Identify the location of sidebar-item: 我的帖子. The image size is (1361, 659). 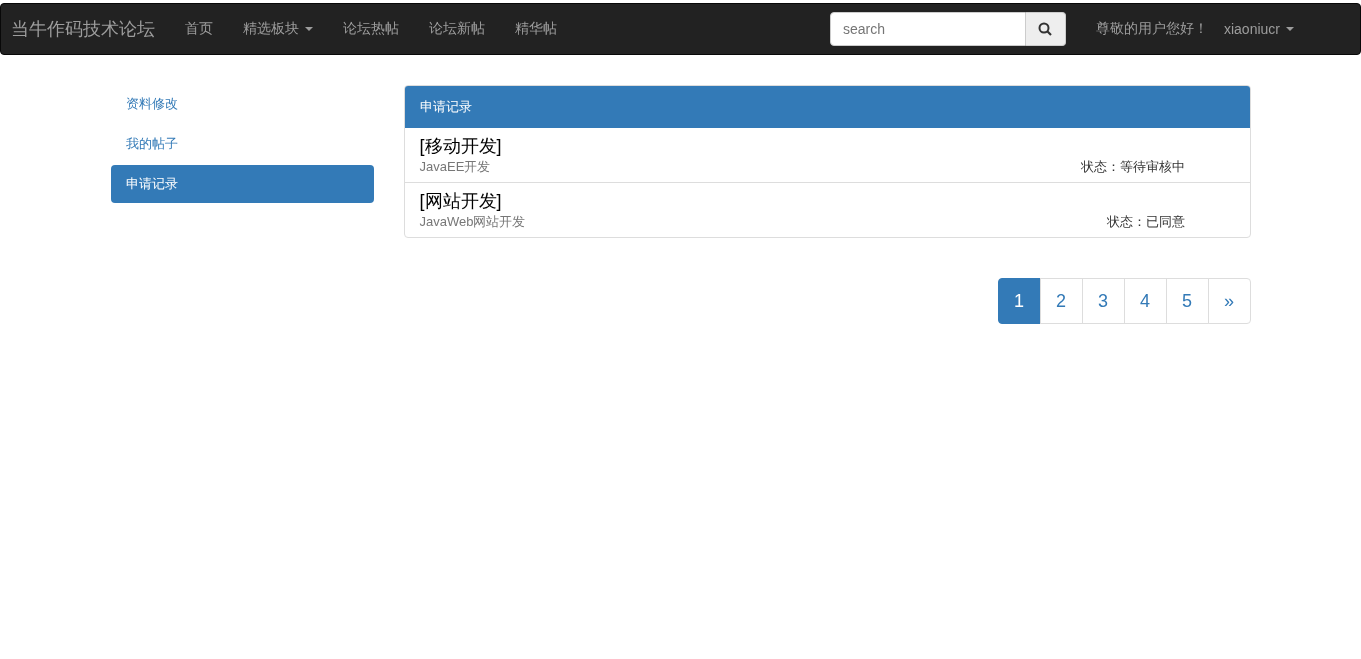
(242, 144).